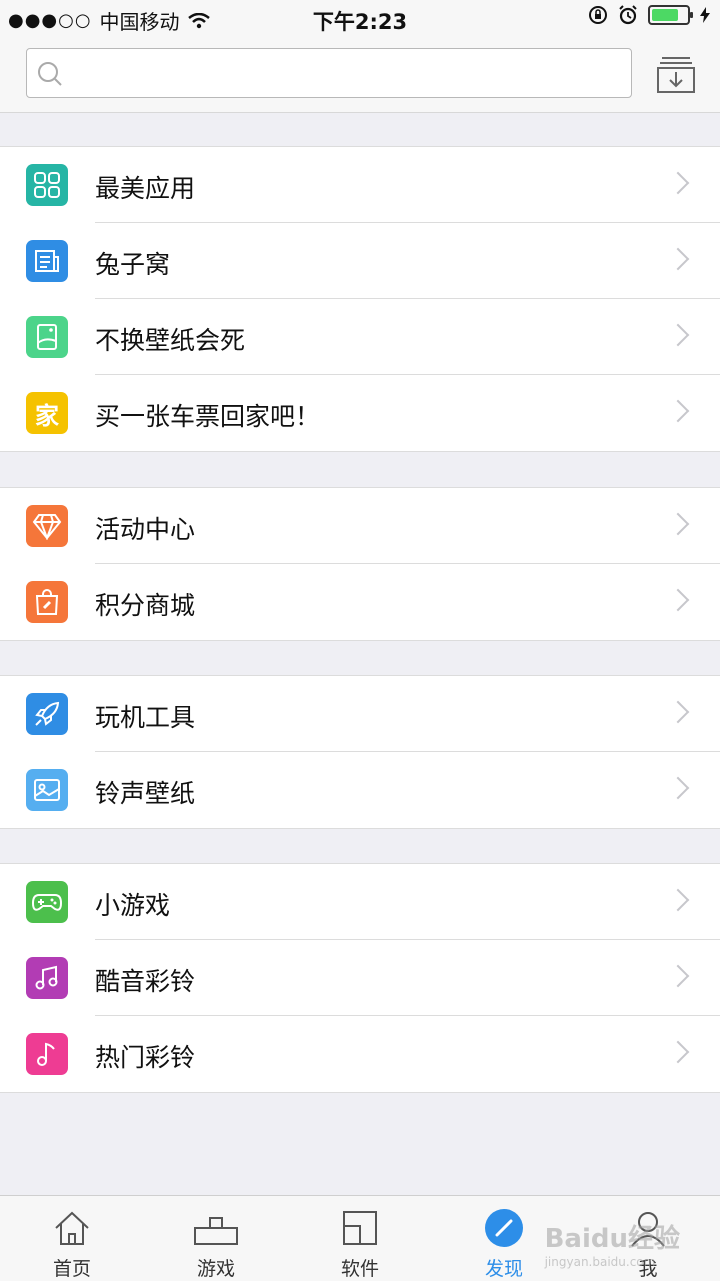 This screenshot has width=720, height=1281. What do you see at coordinates (216, 1231) in the screenshot?
I see `game-icon` at bounding box center [216, 1231].